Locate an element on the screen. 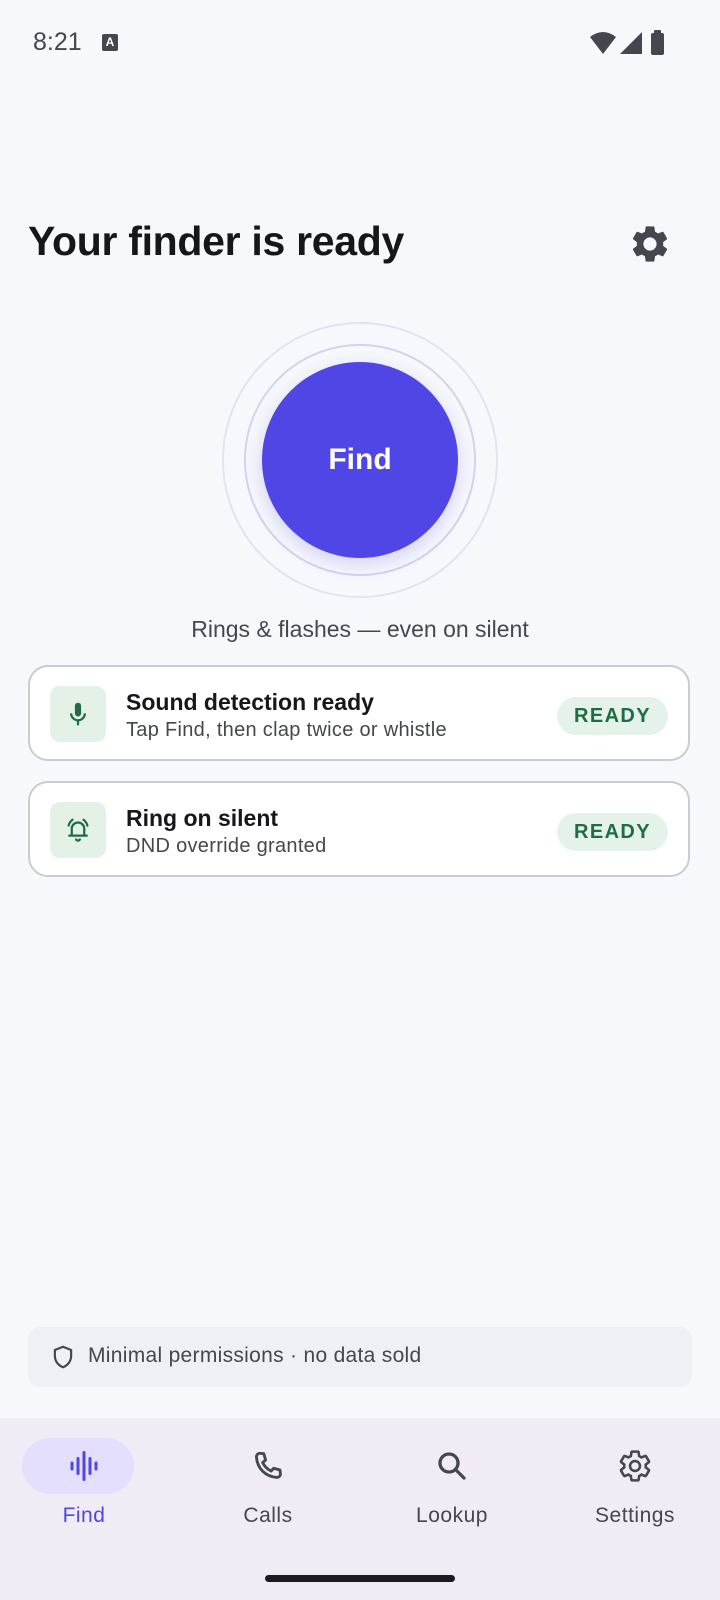 The width and height of the screenshot is (720, 1600). status-icons is located at coordinates (627, 42).